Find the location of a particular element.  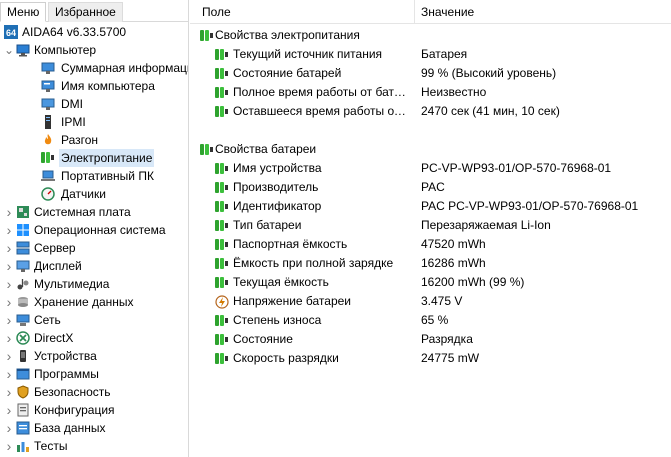

tree-item: › Мультимедиа is located at coordinates (94, 284).